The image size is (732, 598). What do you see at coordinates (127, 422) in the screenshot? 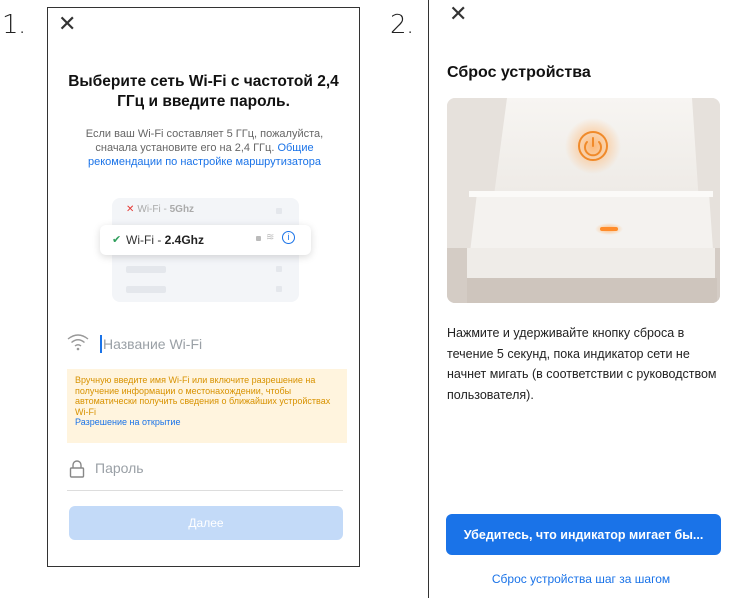
I see `permission-link: Разрешение на открытие` at bounding box center [127, 422].